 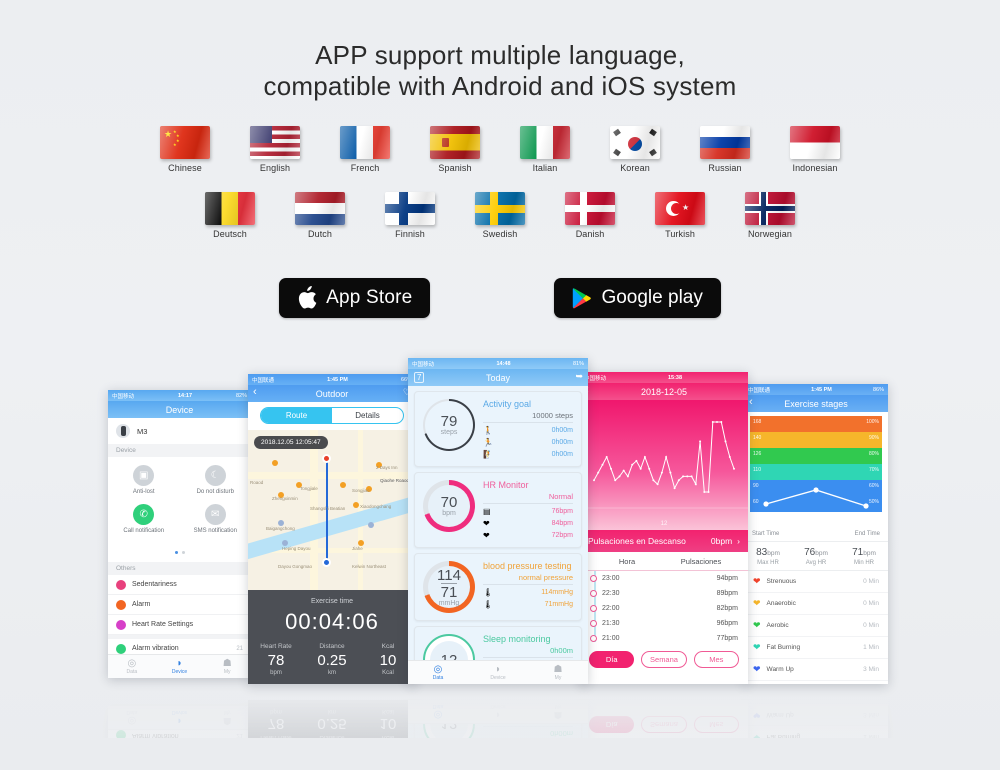 I want to click on status-time: 15:38, so click(x=675, y=377).